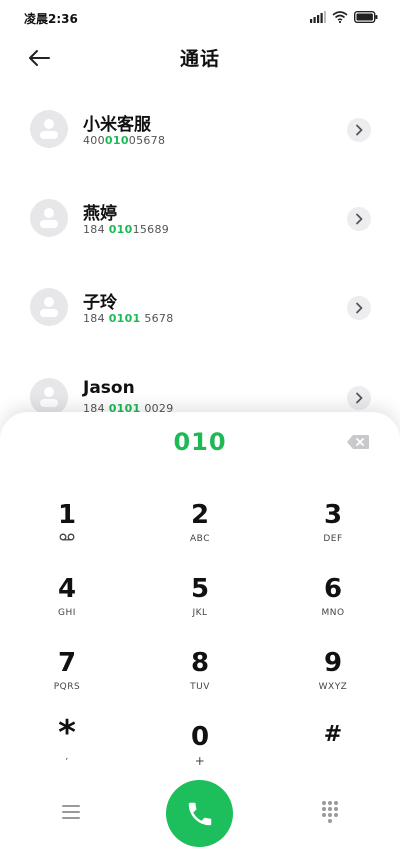 This screenshot has height=866, width=400. I want to click on status-icons, so click(344, 17).